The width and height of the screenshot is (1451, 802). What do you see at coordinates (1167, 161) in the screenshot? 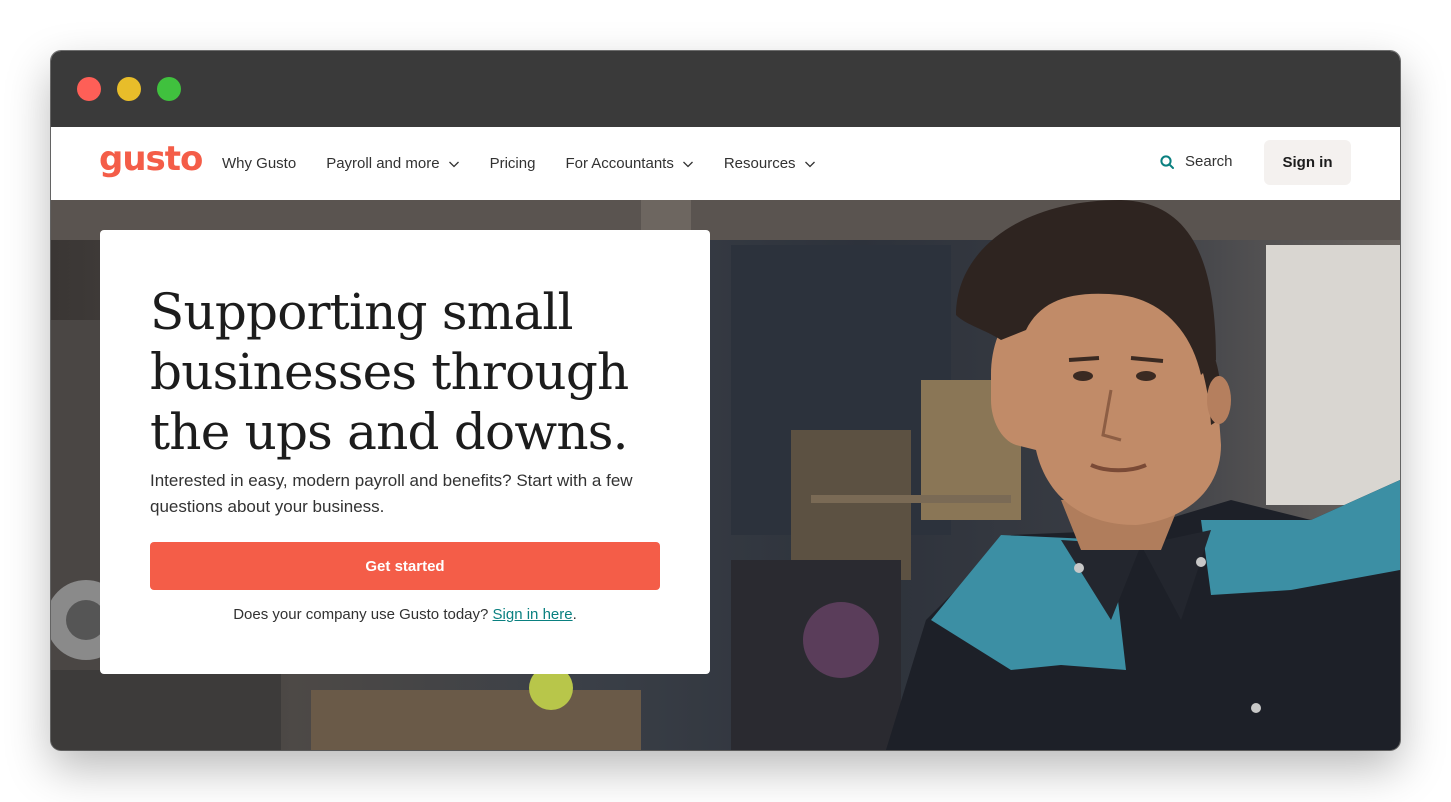
I see `search-icon` at bounding box center [1167, 161].